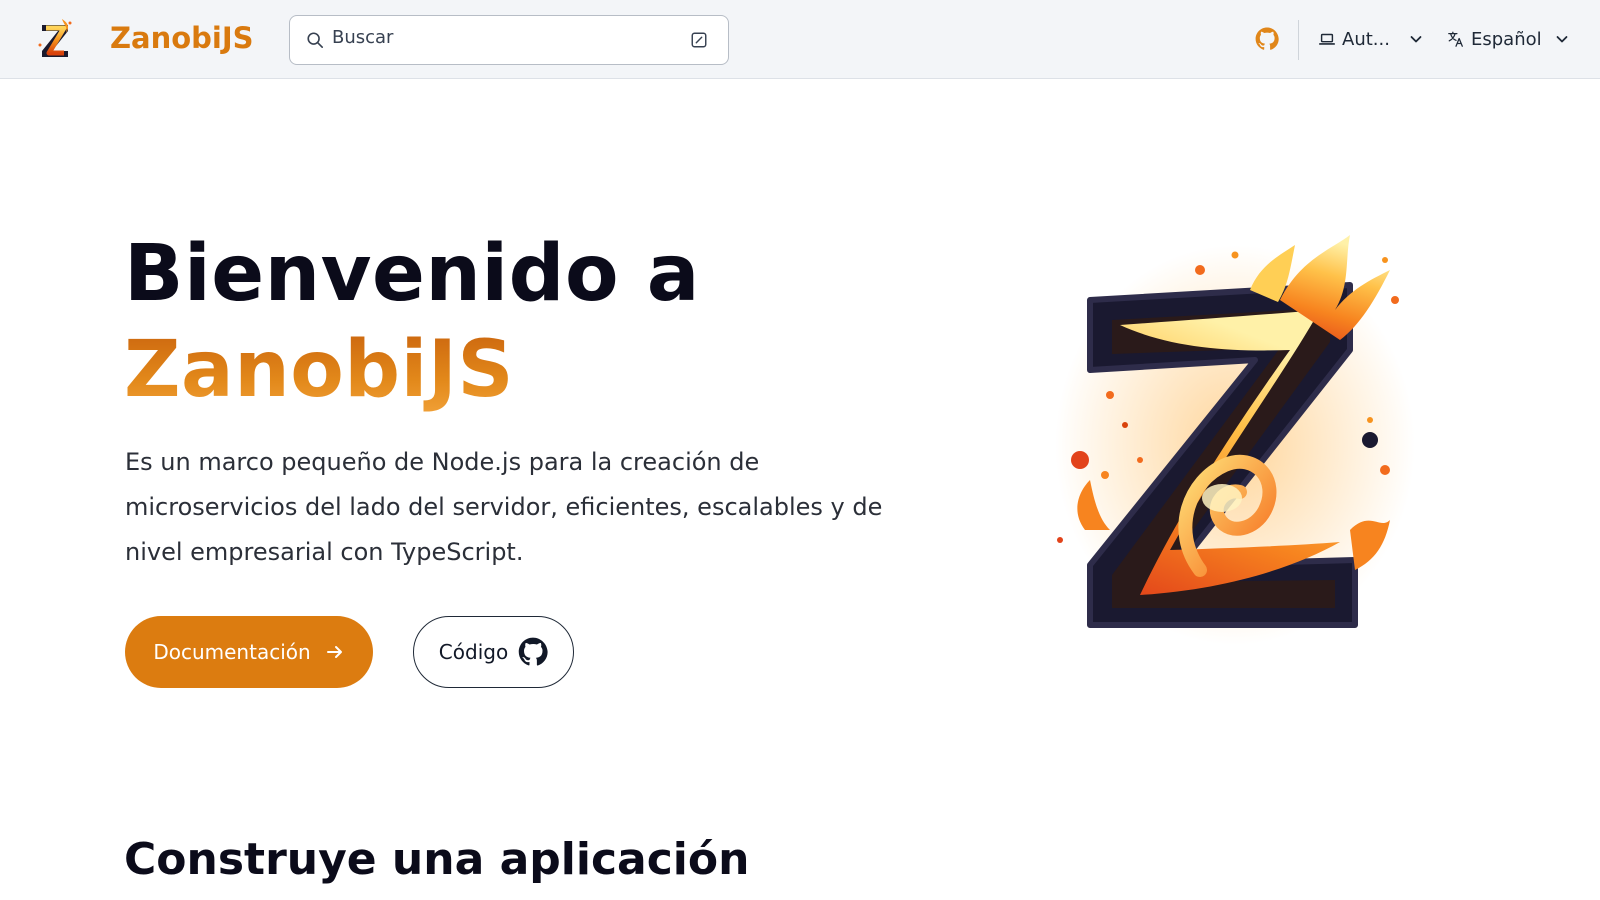 The height and width of the screenshot is (900, 1600). I want to click on hero-title-line1: Bienvenido a, so click(412, 274).